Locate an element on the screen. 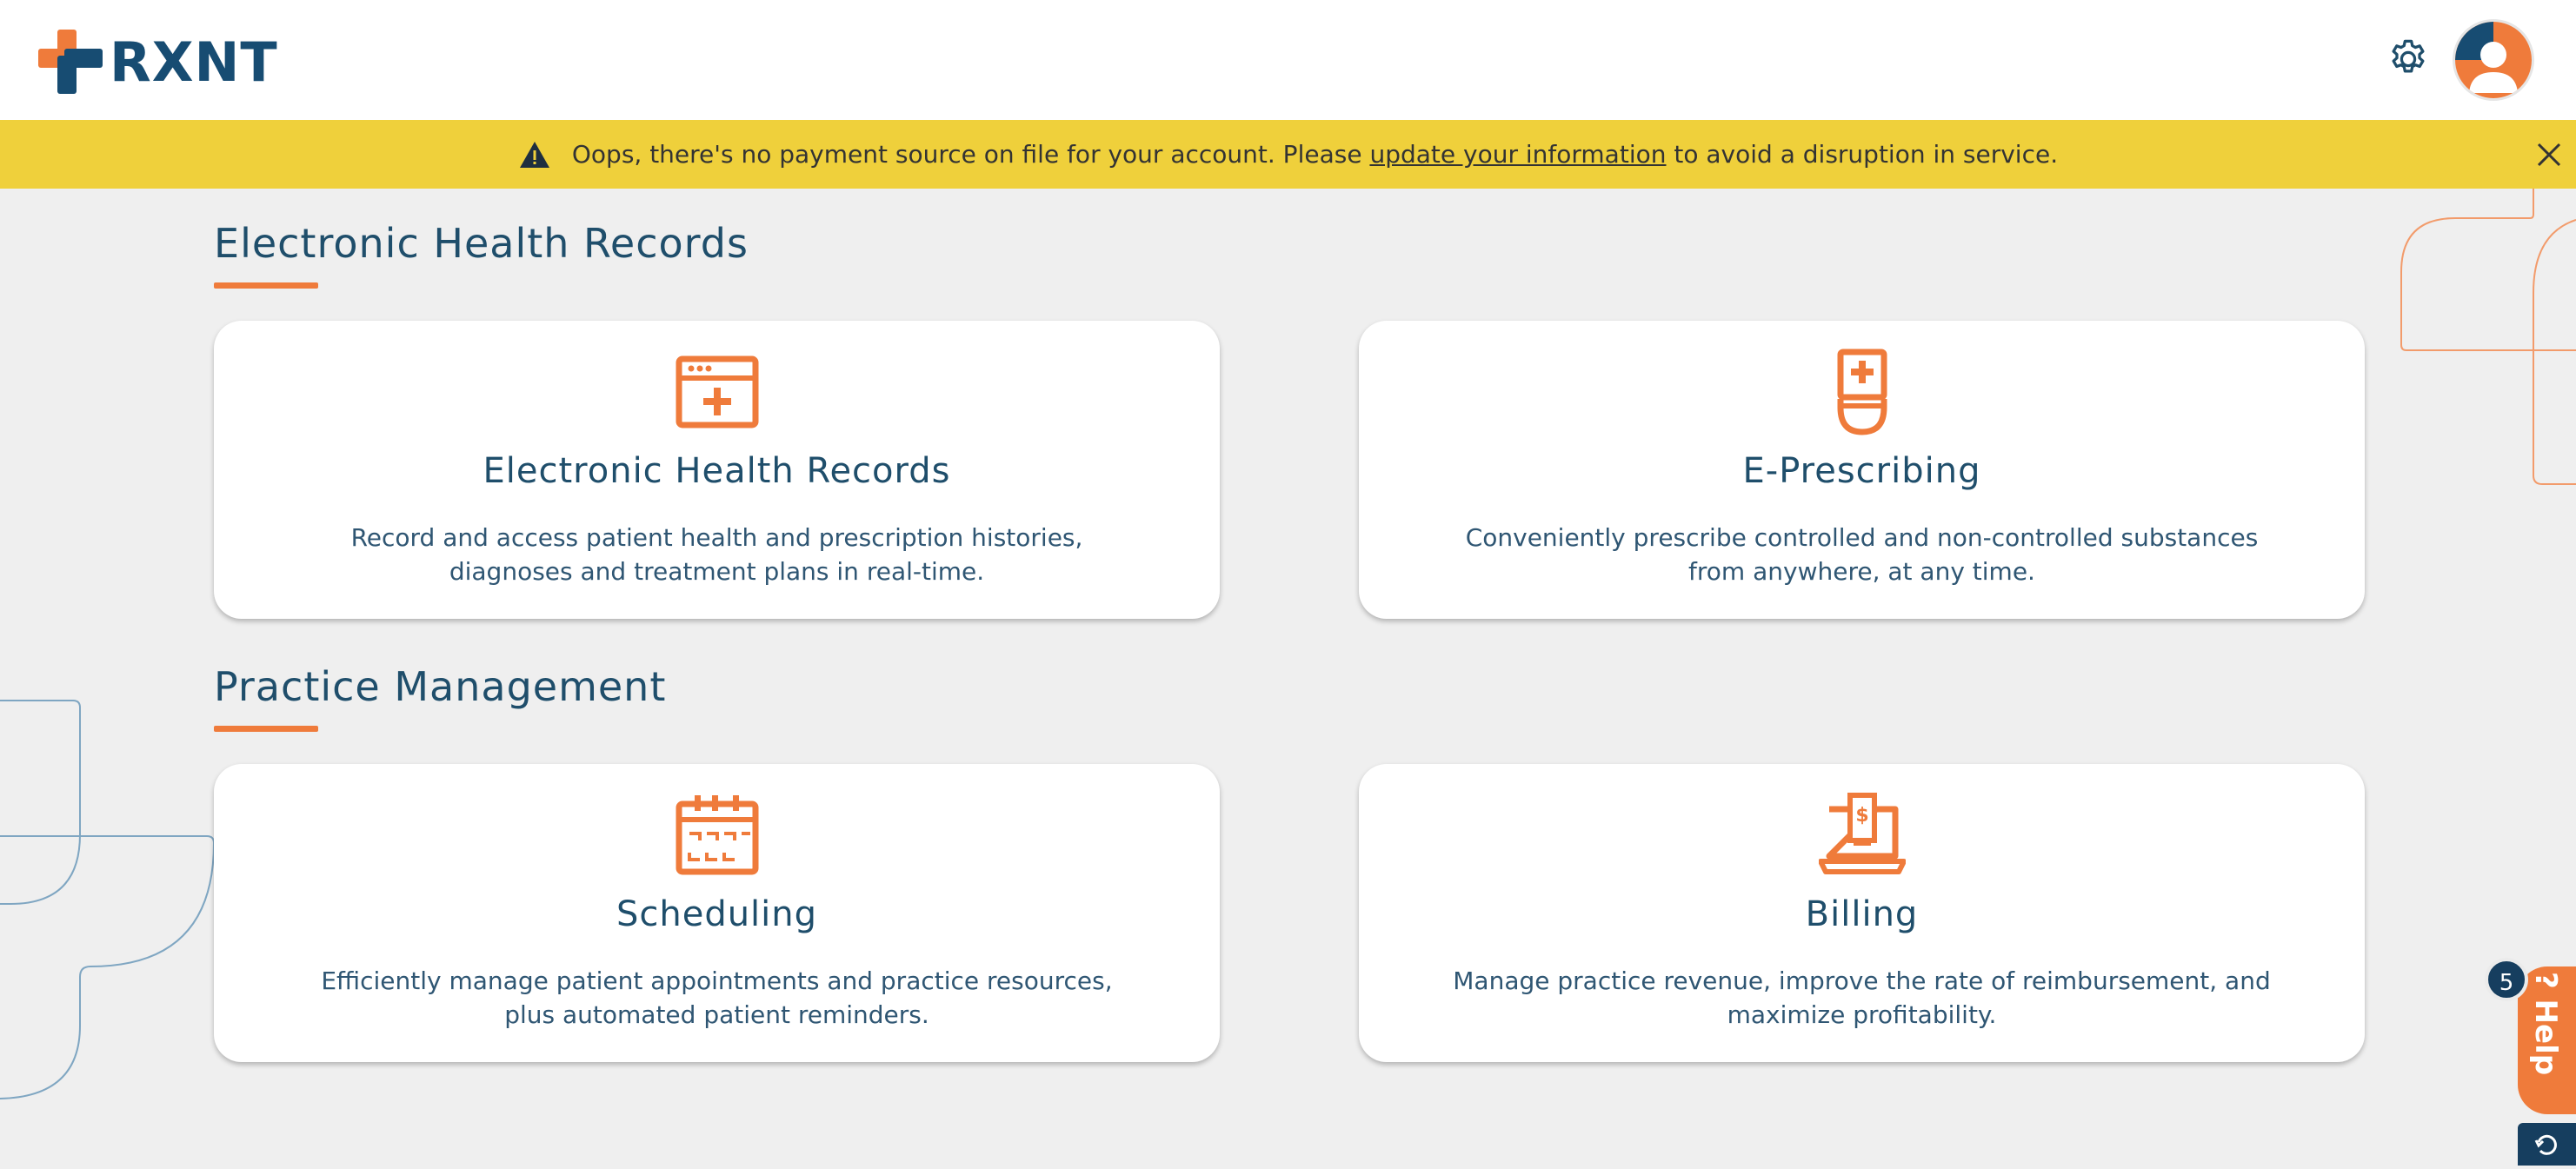  decorative-lines-left is located at coordinates (108, 900).